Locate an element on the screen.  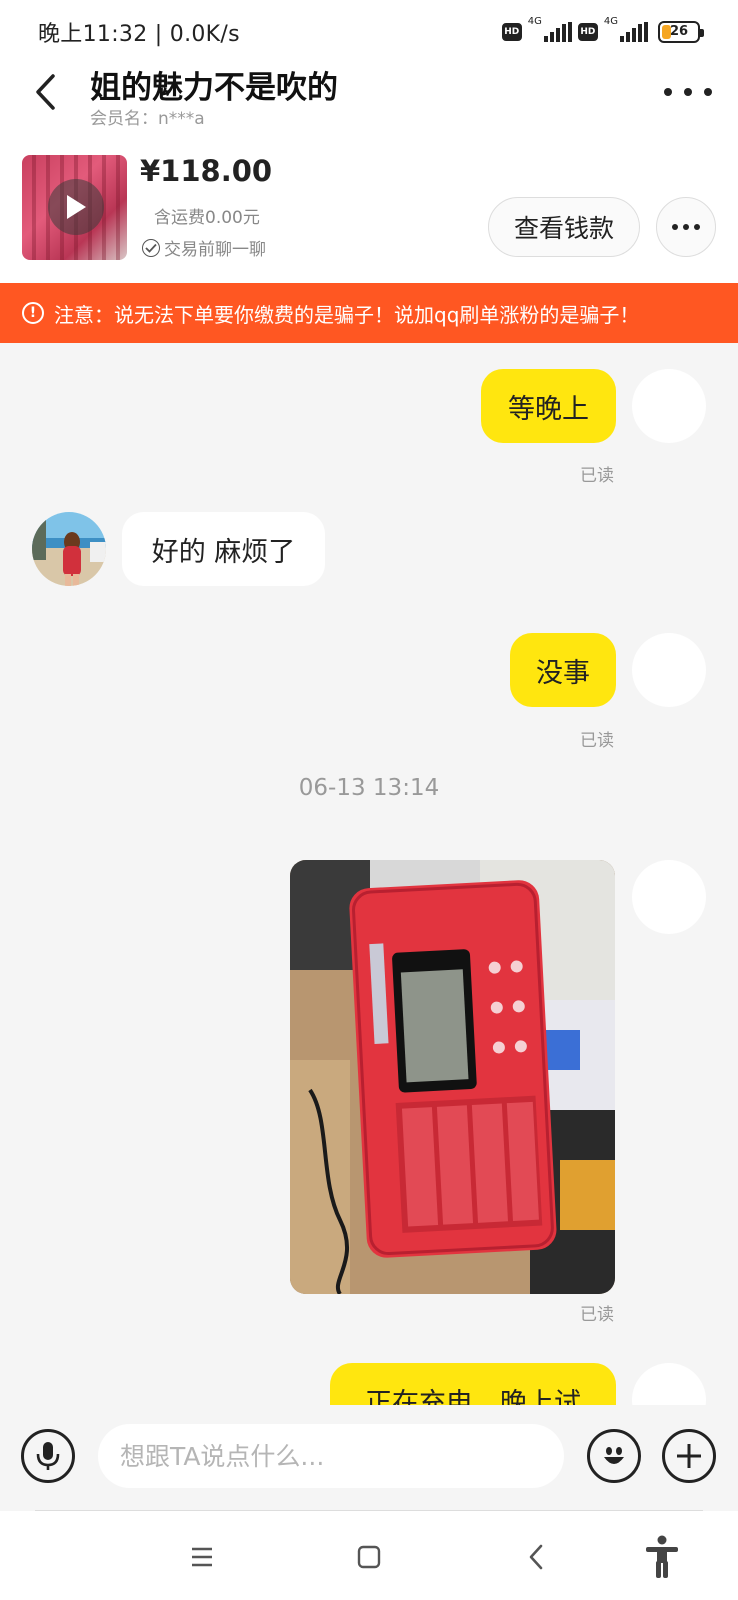
shipping-fee: 含运费0.00元 is located at coordinates (207, 218).